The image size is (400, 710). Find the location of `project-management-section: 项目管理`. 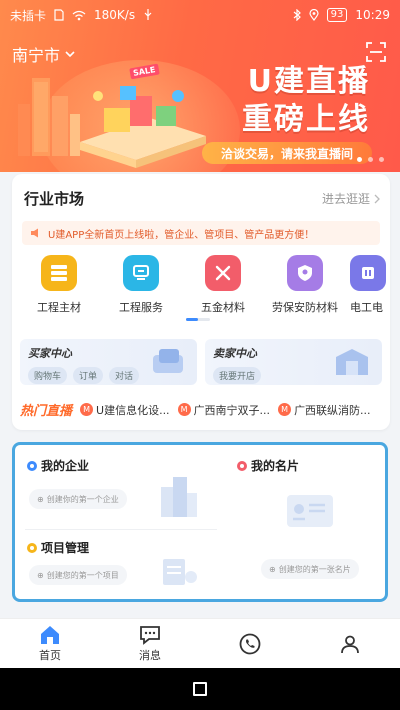

project-management-section: 项目管理 is located at coordinates (58, 547).